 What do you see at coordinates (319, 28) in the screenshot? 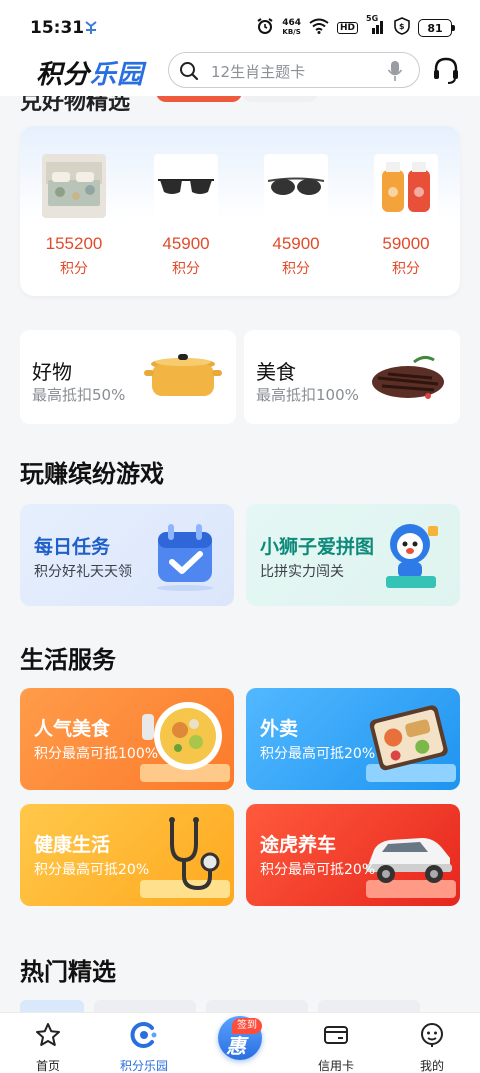
I see `wifi-icon` at bounding box center [319, 28].